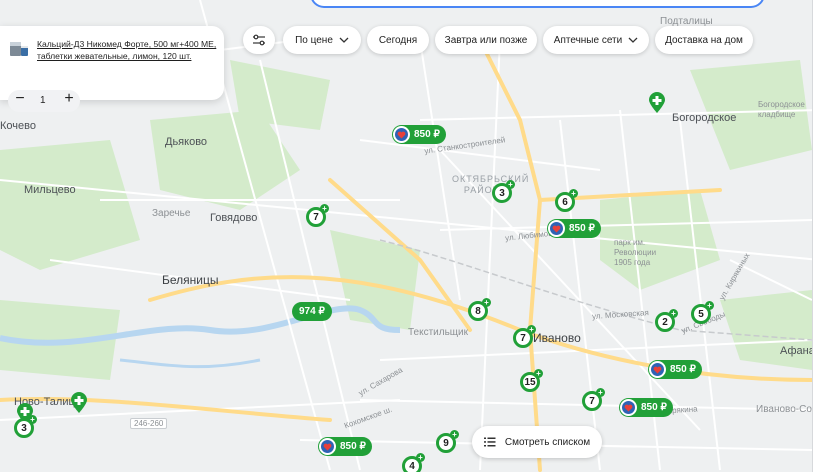  What do you see at coordinates (20, 99) in the screenshot?
I see `quantity-decrease-button: −` at bounding box center [20, 99].